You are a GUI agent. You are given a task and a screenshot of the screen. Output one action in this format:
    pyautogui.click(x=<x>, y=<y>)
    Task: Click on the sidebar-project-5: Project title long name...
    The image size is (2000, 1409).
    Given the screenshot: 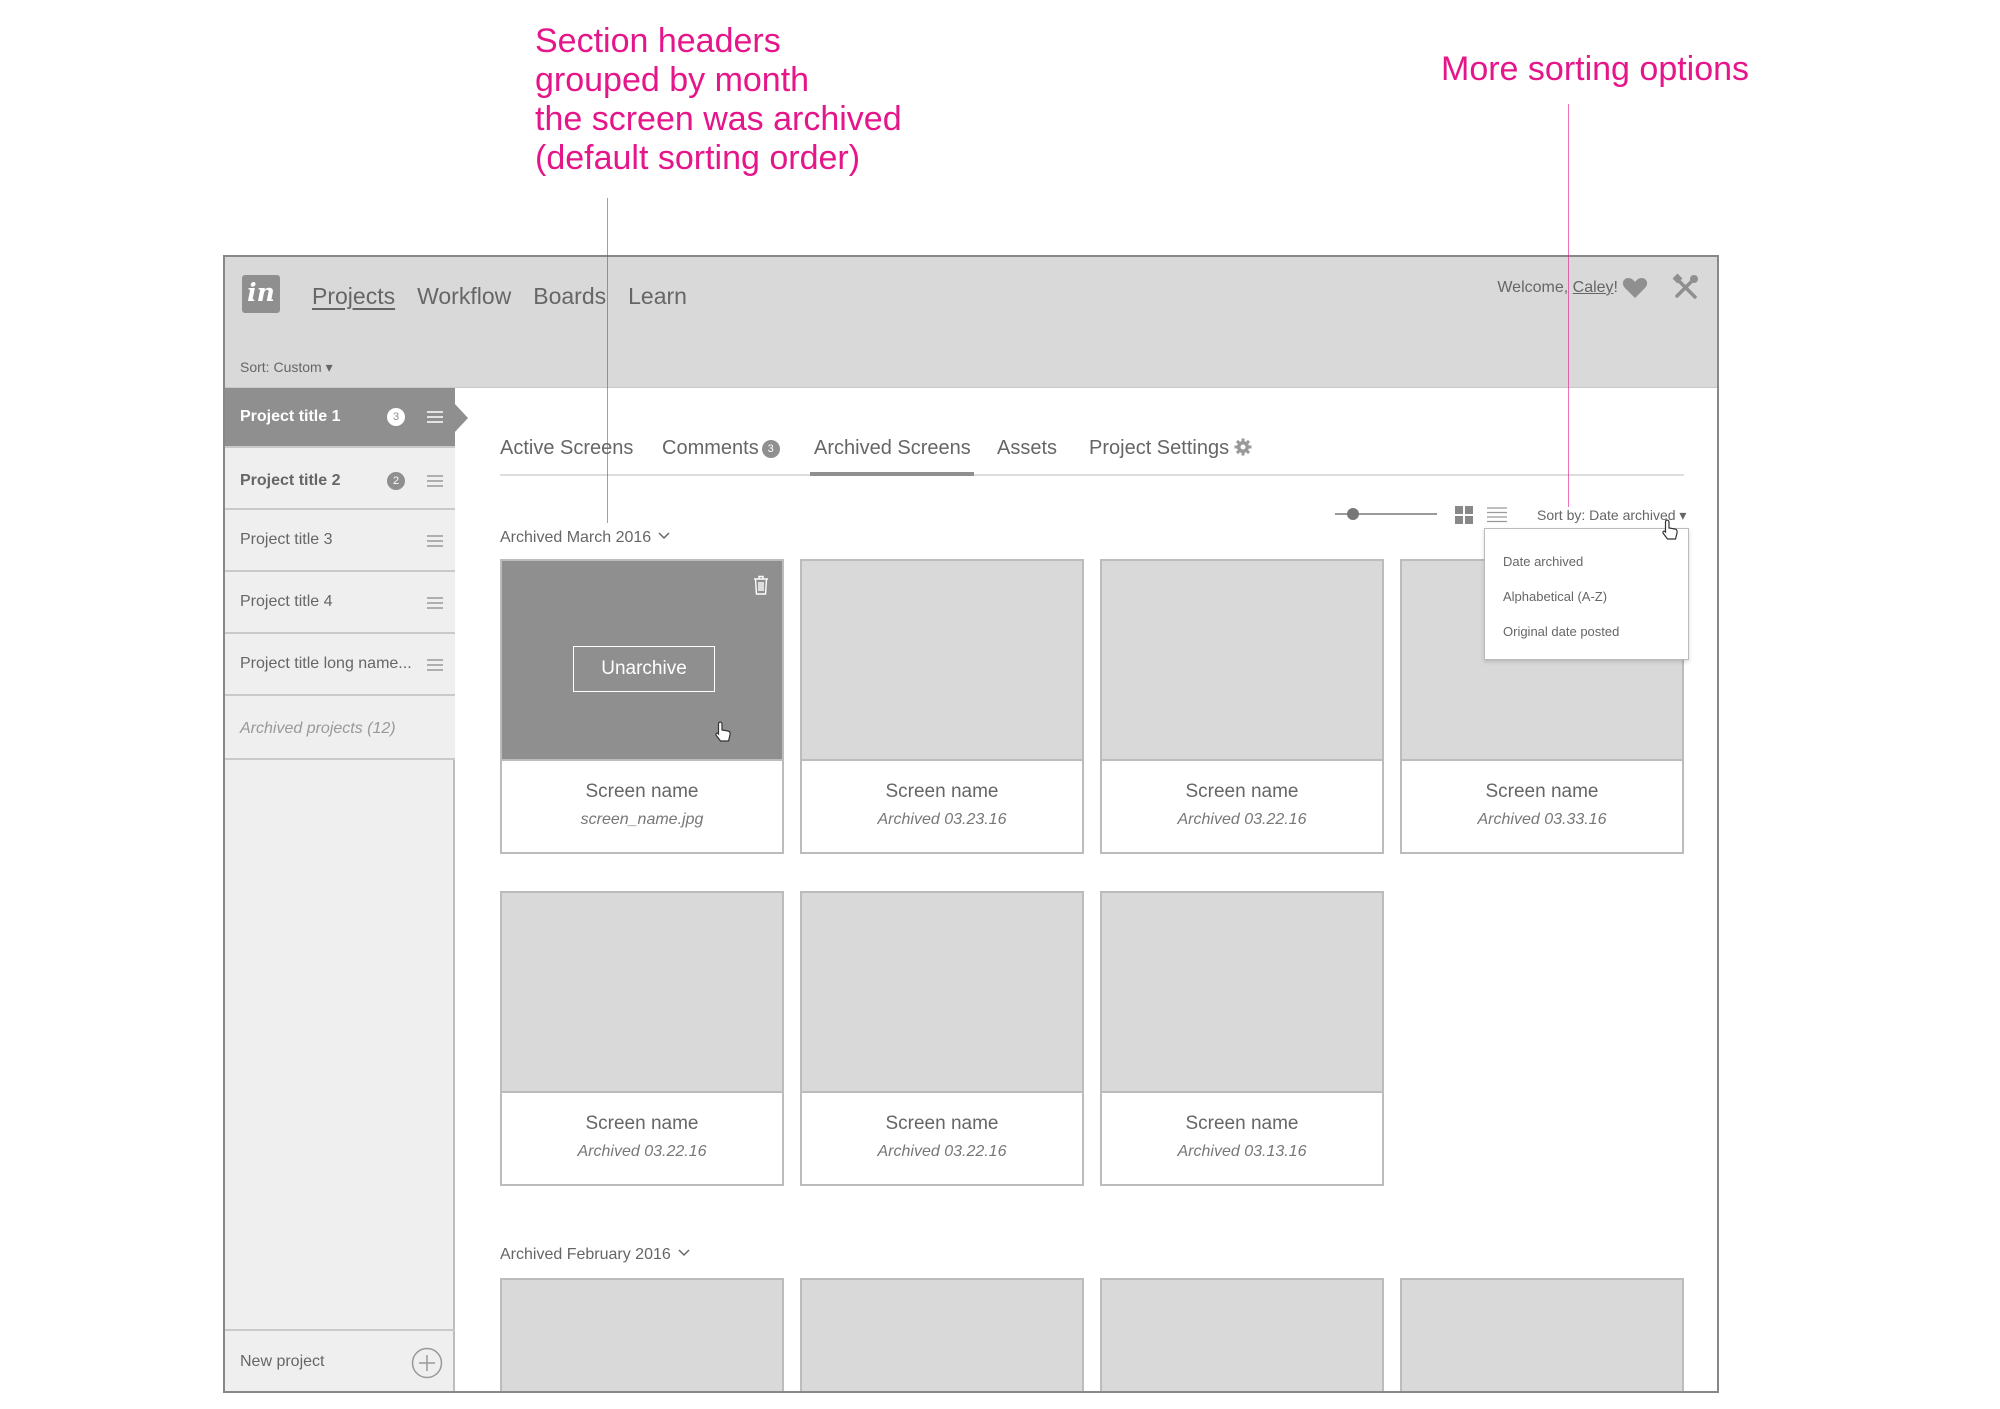 What is the action you would take?
    pyautogui.click(x=340, y=665)
    